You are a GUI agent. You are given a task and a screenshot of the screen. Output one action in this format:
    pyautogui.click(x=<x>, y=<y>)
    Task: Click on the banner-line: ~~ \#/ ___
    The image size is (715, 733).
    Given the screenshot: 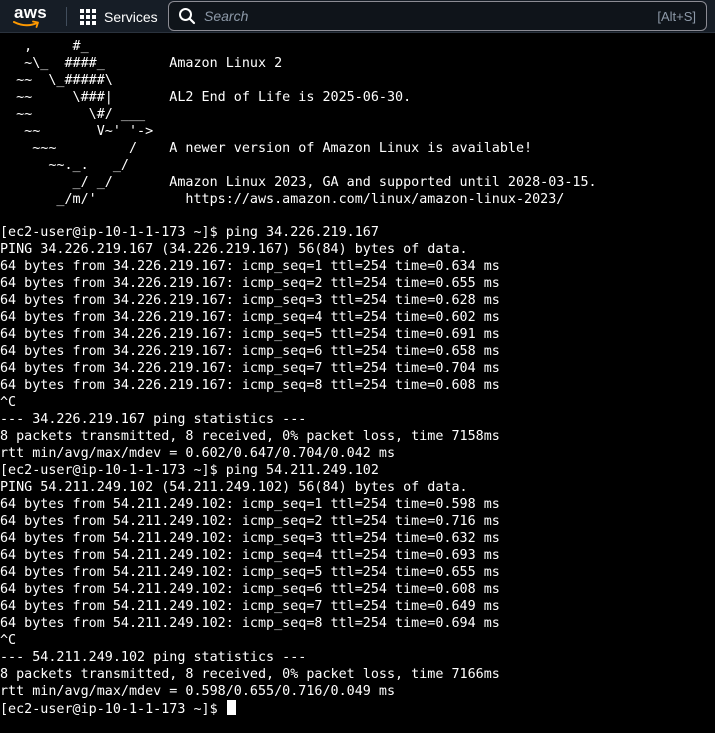 What is the action you would take?
    pyautogui.click(x=73, y=114)
    